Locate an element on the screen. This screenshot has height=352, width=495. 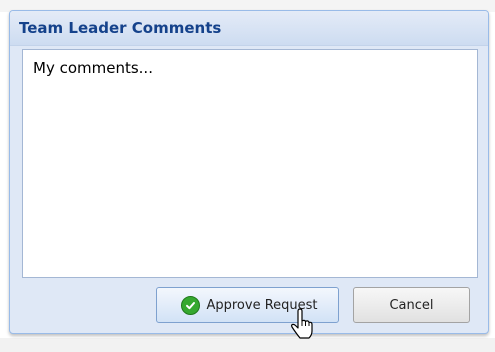
hand-pointer-icon is located at coordinates (302, 323).